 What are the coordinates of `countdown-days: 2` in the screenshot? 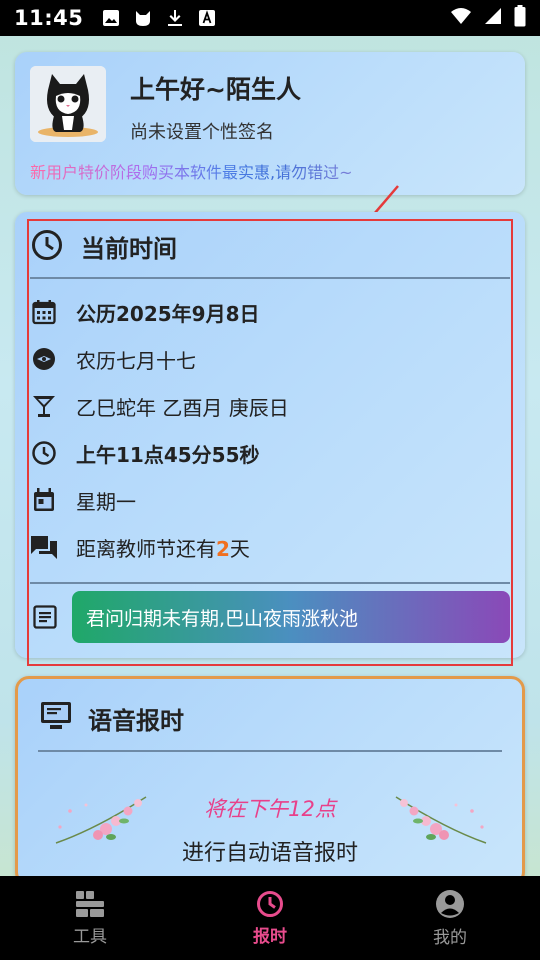 It's located at (223, 548).